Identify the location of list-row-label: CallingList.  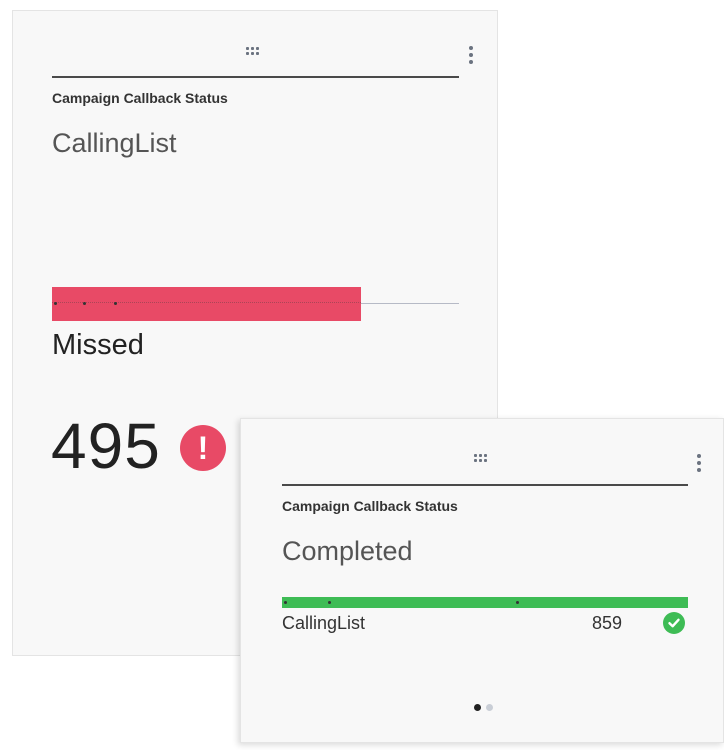
(324, 623).